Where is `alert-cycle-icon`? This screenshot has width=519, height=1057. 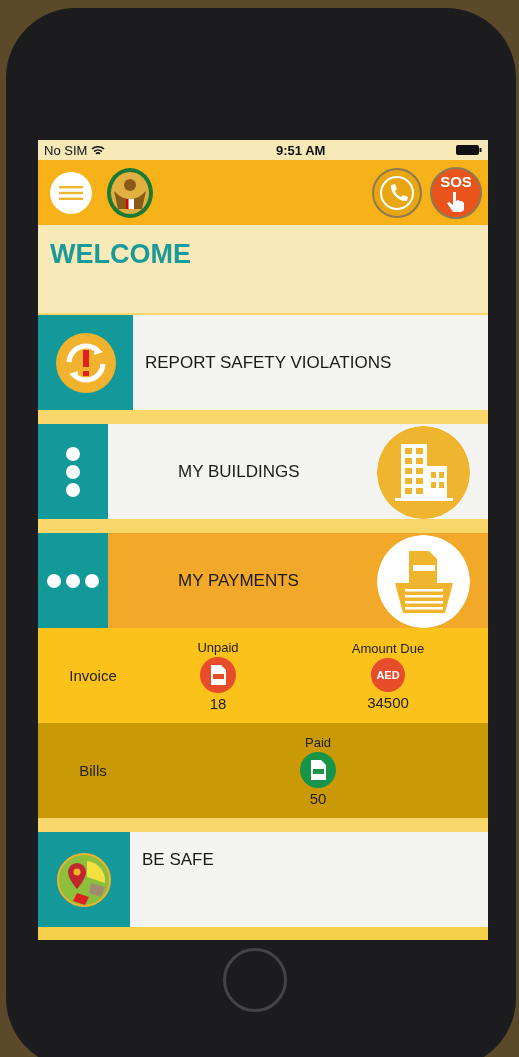 alert-cycle-icon is located at coordinates (85, 362).